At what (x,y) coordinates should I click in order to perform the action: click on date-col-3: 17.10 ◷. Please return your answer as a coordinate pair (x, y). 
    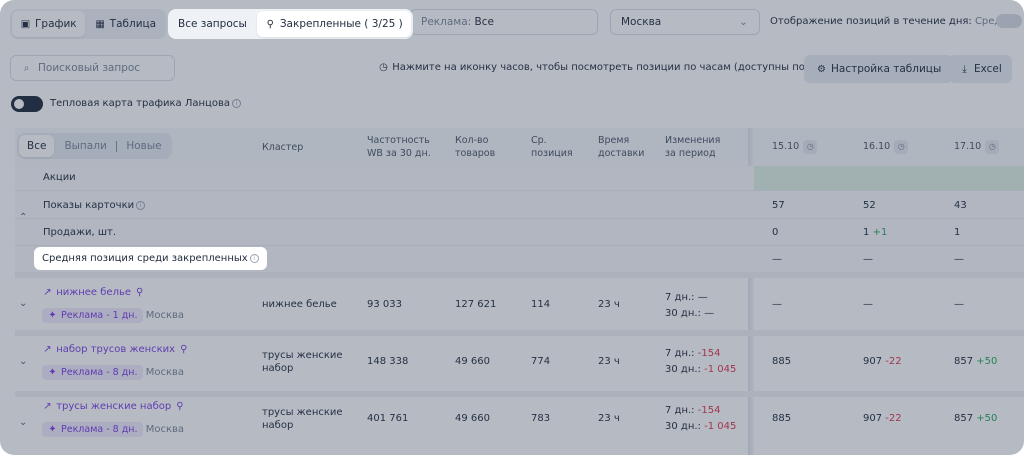
    Looking at the image, I should click on (977, 147).